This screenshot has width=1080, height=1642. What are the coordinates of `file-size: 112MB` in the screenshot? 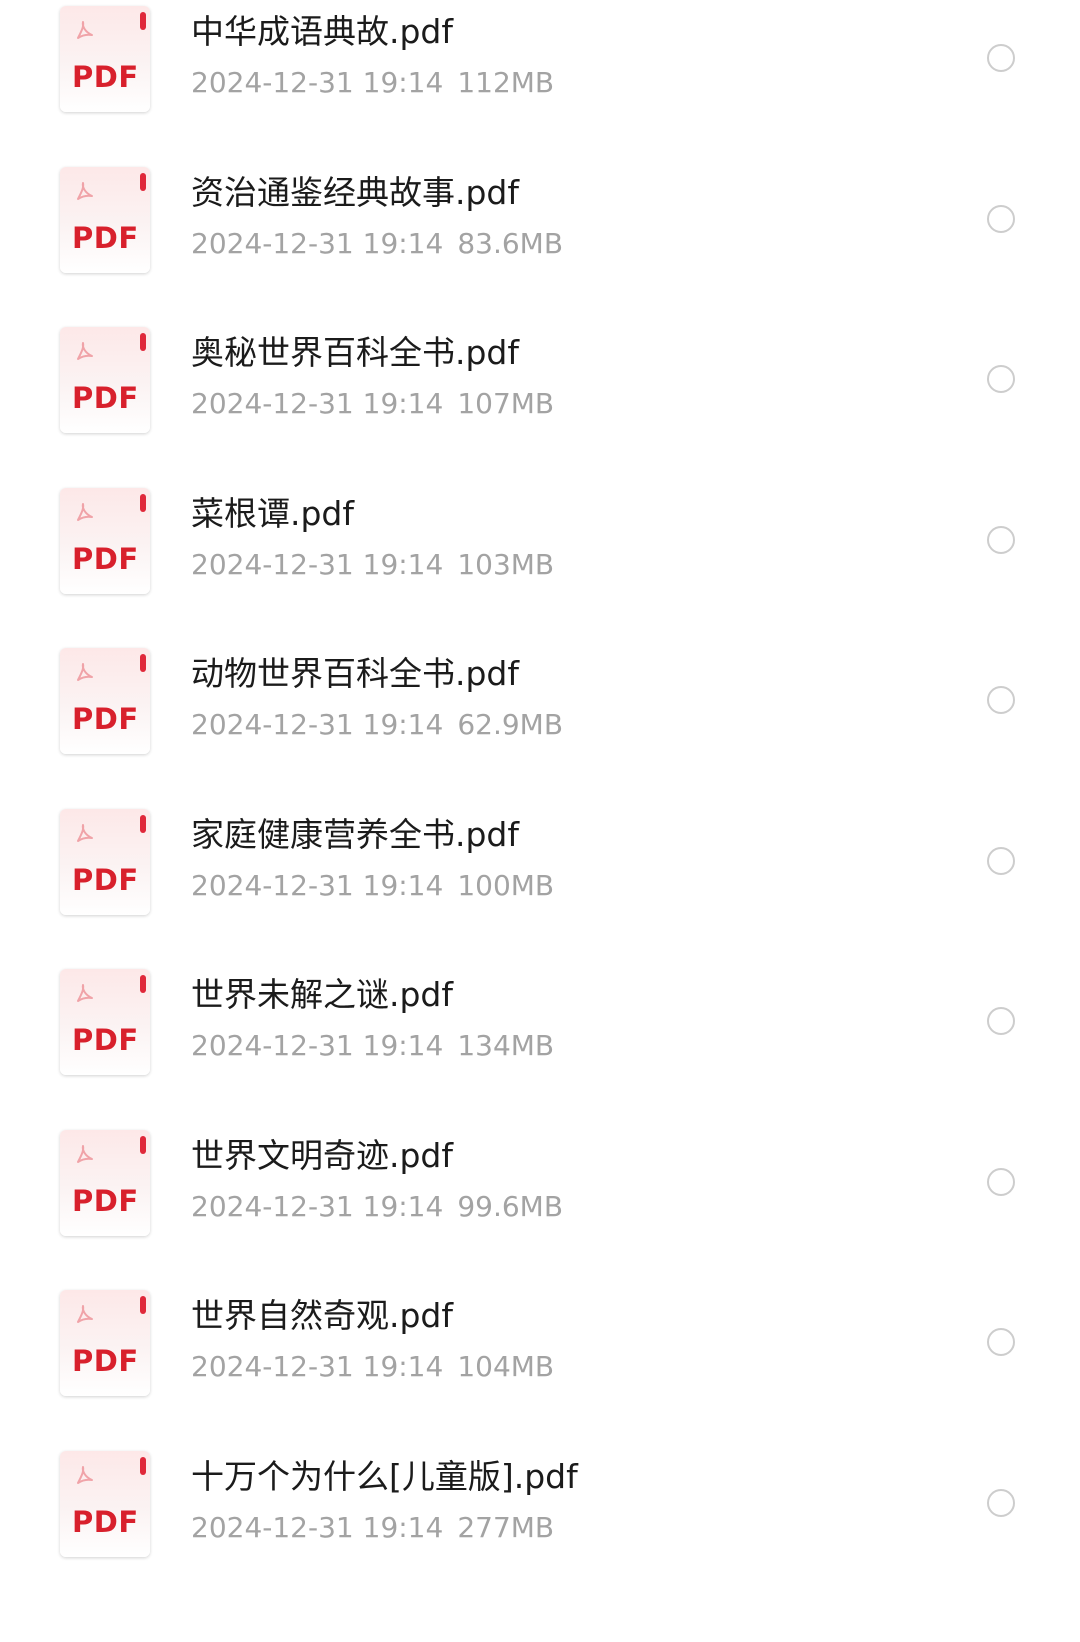 It's located at (506, 82).